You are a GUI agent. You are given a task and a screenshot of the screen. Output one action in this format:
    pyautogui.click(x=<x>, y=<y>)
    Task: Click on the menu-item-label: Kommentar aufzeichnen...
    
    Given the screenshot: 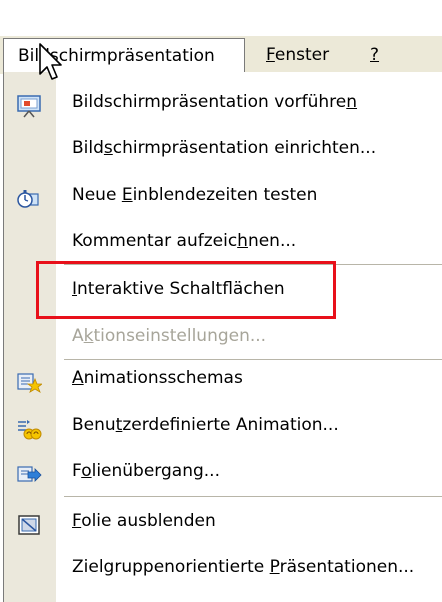 What is the action you would take?
    pyautogui.click(x=184, y=241)
    